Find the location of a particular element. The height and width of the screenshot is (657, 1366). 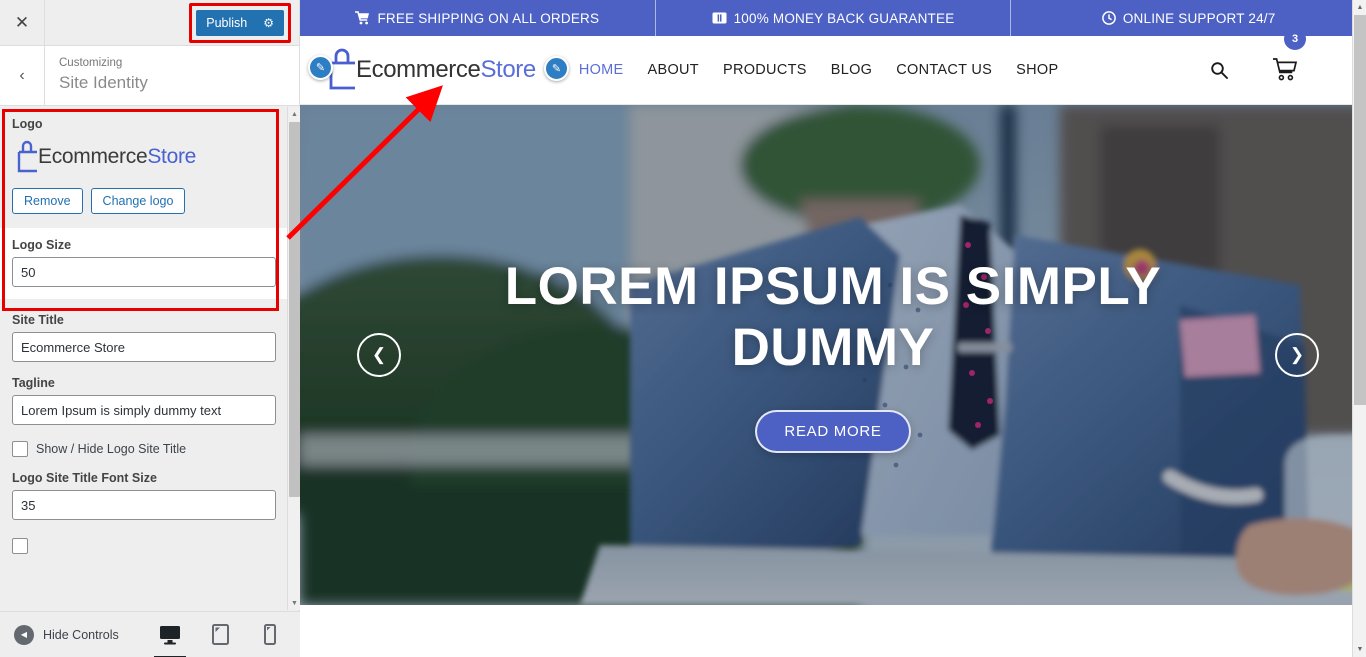

tablet-glyph is located at coordinates (220, 634).